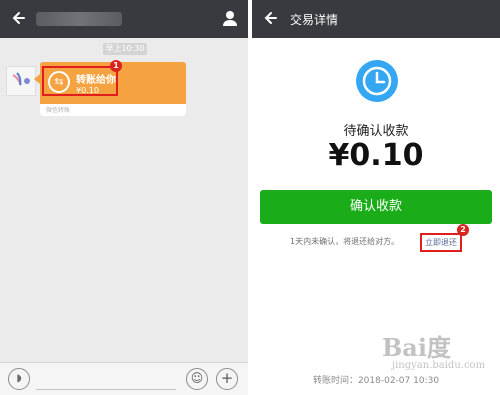 Image resolution: width=500 pixels, height=395 pixels. I want to click on emoji-icon: ☺, so click(197, 379).